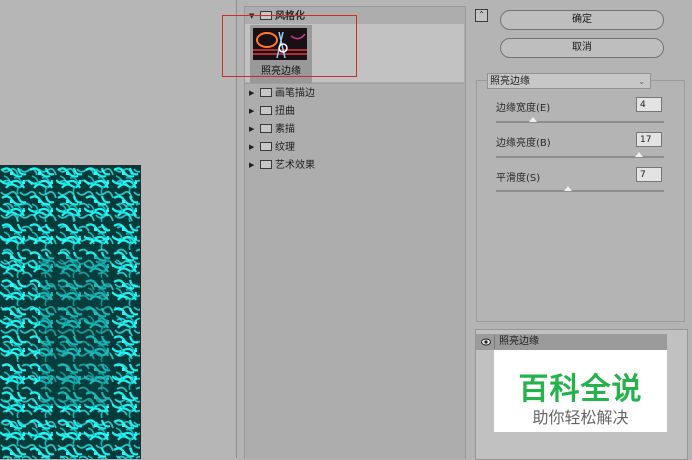 The width and height of the screenshot is (692, 460). I want to click on smoothness-slider-track, so click(580, 191).